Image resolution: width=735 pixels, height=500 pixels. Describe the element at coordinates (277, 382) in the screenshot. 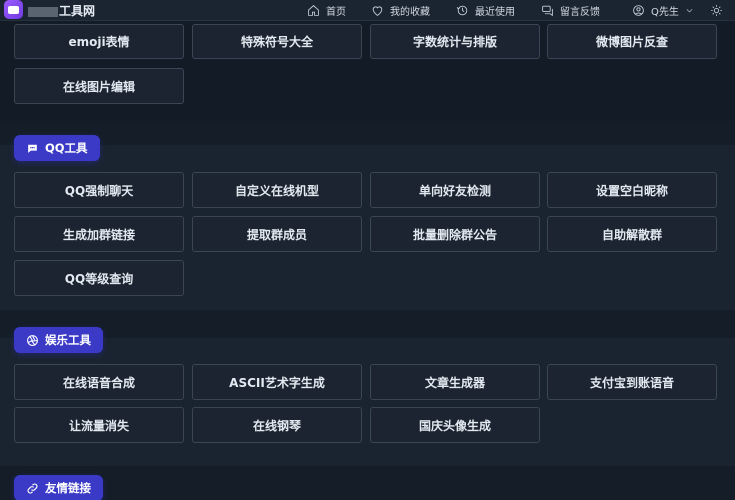

I see `tool-ascii-art: ASCII艺术字生成` at that location.